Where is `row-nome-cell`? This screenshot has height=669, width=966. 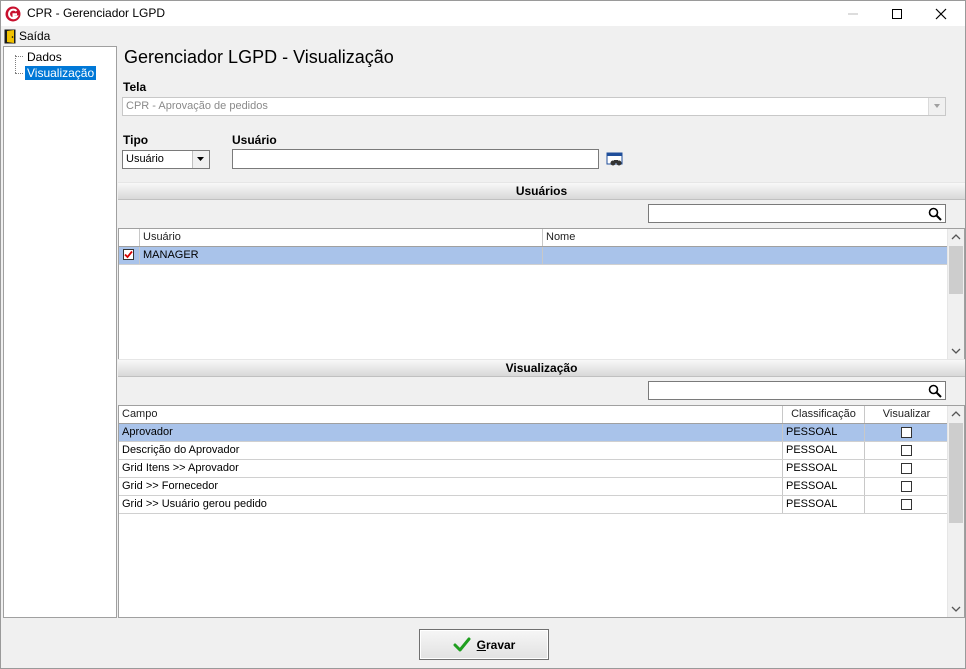 row-nome-cell is located at coordinates (745, 255).